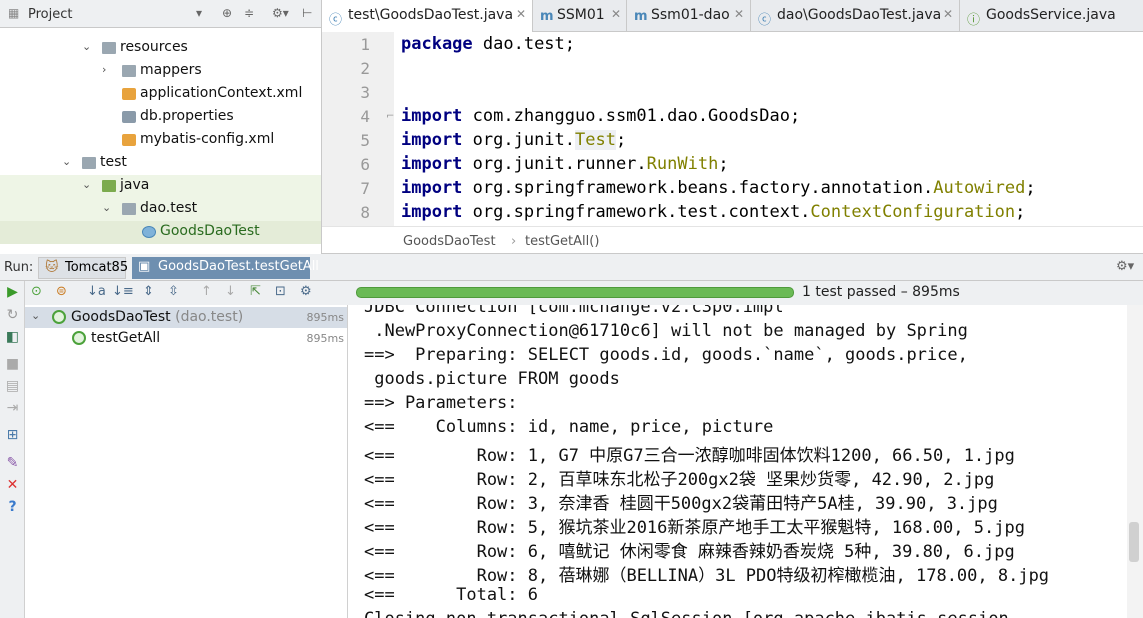 The image size is (1143, 618). What do you see at coordinates (689, 16) in the screenshot?
I see `tab-ssm01-dao: m Ssm01-dao ✕` at bounding box center [689, 16].